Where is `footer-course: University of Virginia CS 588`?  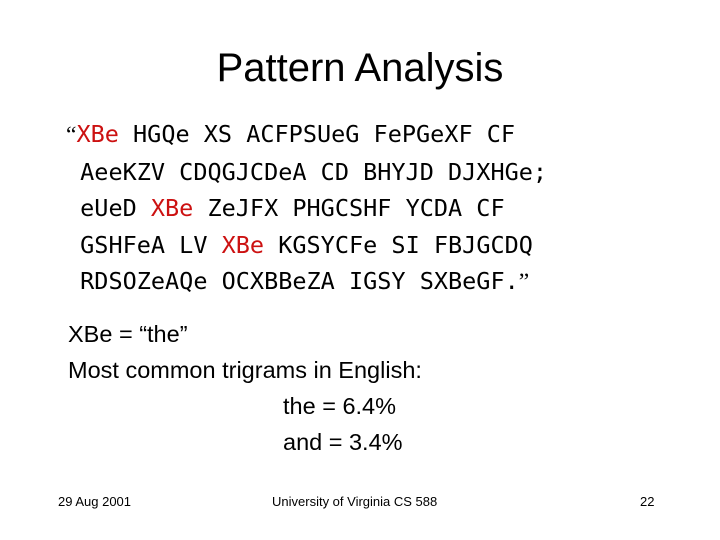 footer-course: University of Virginia CS 588 is located at coordinates (355, 501).